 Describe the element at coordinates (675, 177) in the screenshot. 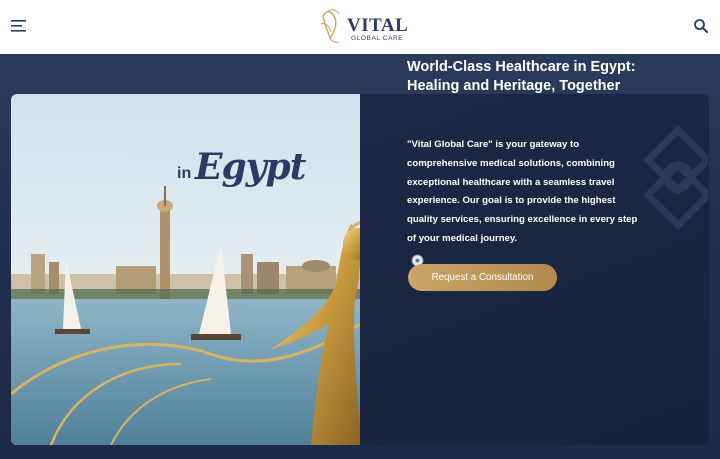

I see `ornament-watermark-icon` at that location.